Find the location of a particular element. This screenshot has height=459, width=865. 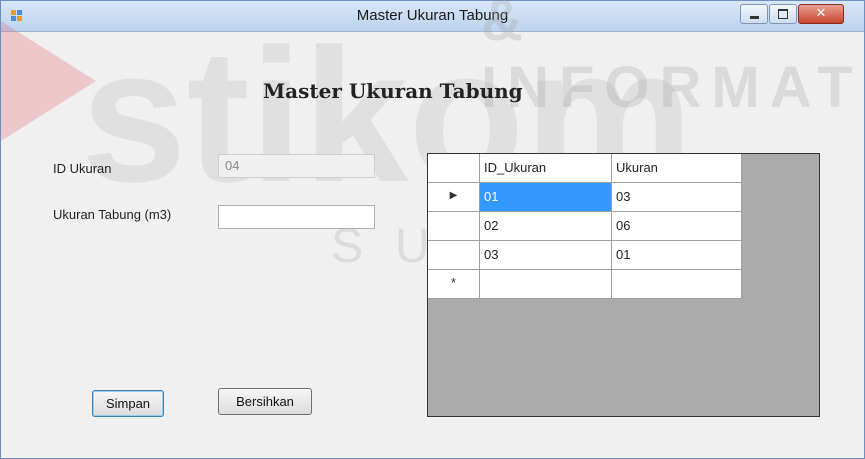

watermark-top-text: & INFORMATI is located at coordinates (673, 60).